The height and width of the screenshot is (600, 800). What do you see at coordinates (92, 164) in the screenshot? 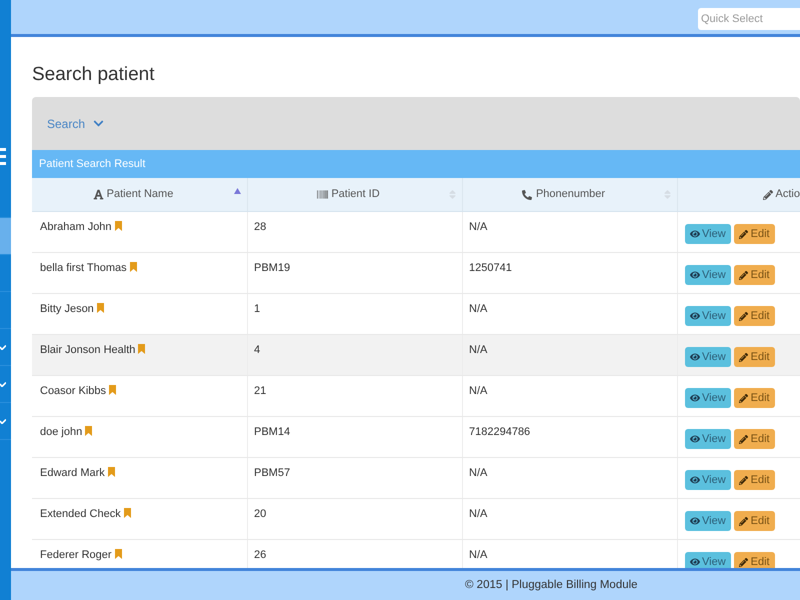
I see `panel-title: Patient Search Result` at bounding box center [92, 164].